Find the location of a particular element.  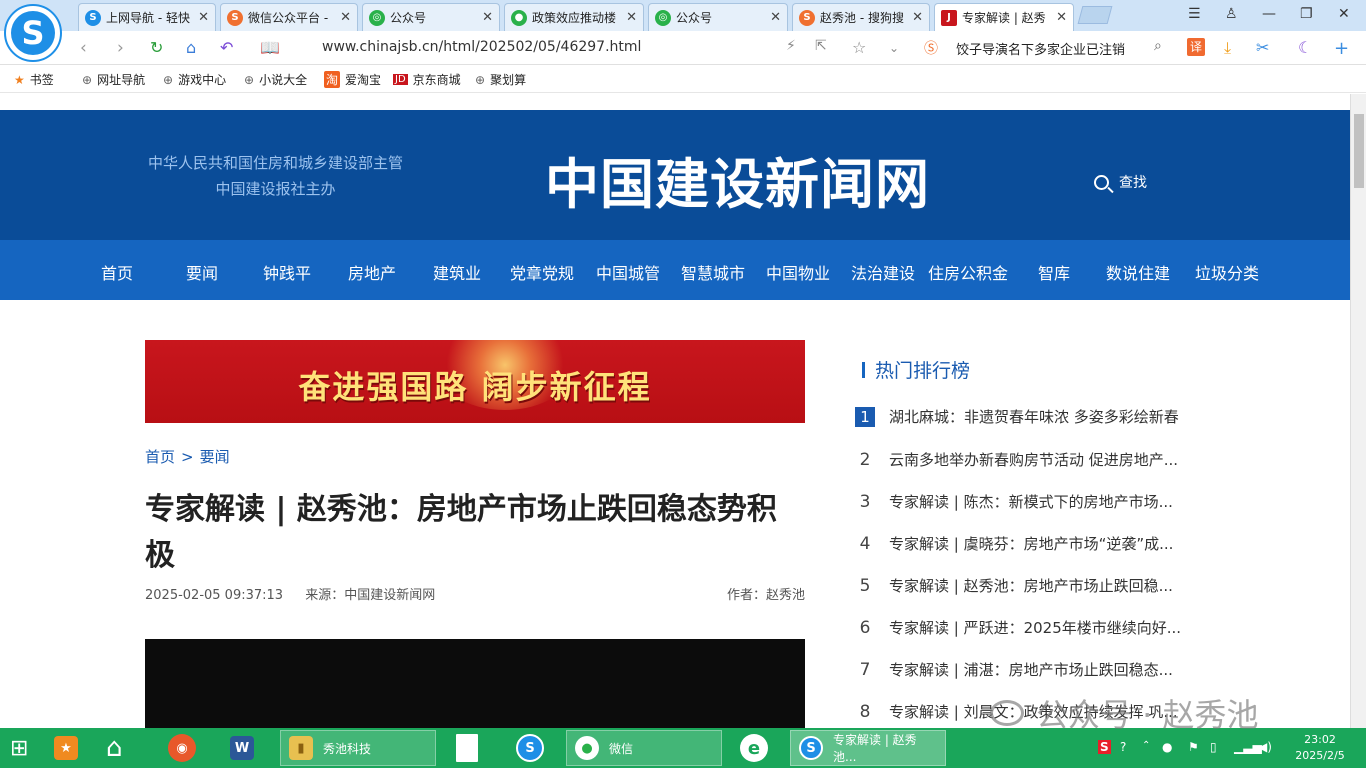

lightning-icon: ⚡ is located at coordinates (791, 46).